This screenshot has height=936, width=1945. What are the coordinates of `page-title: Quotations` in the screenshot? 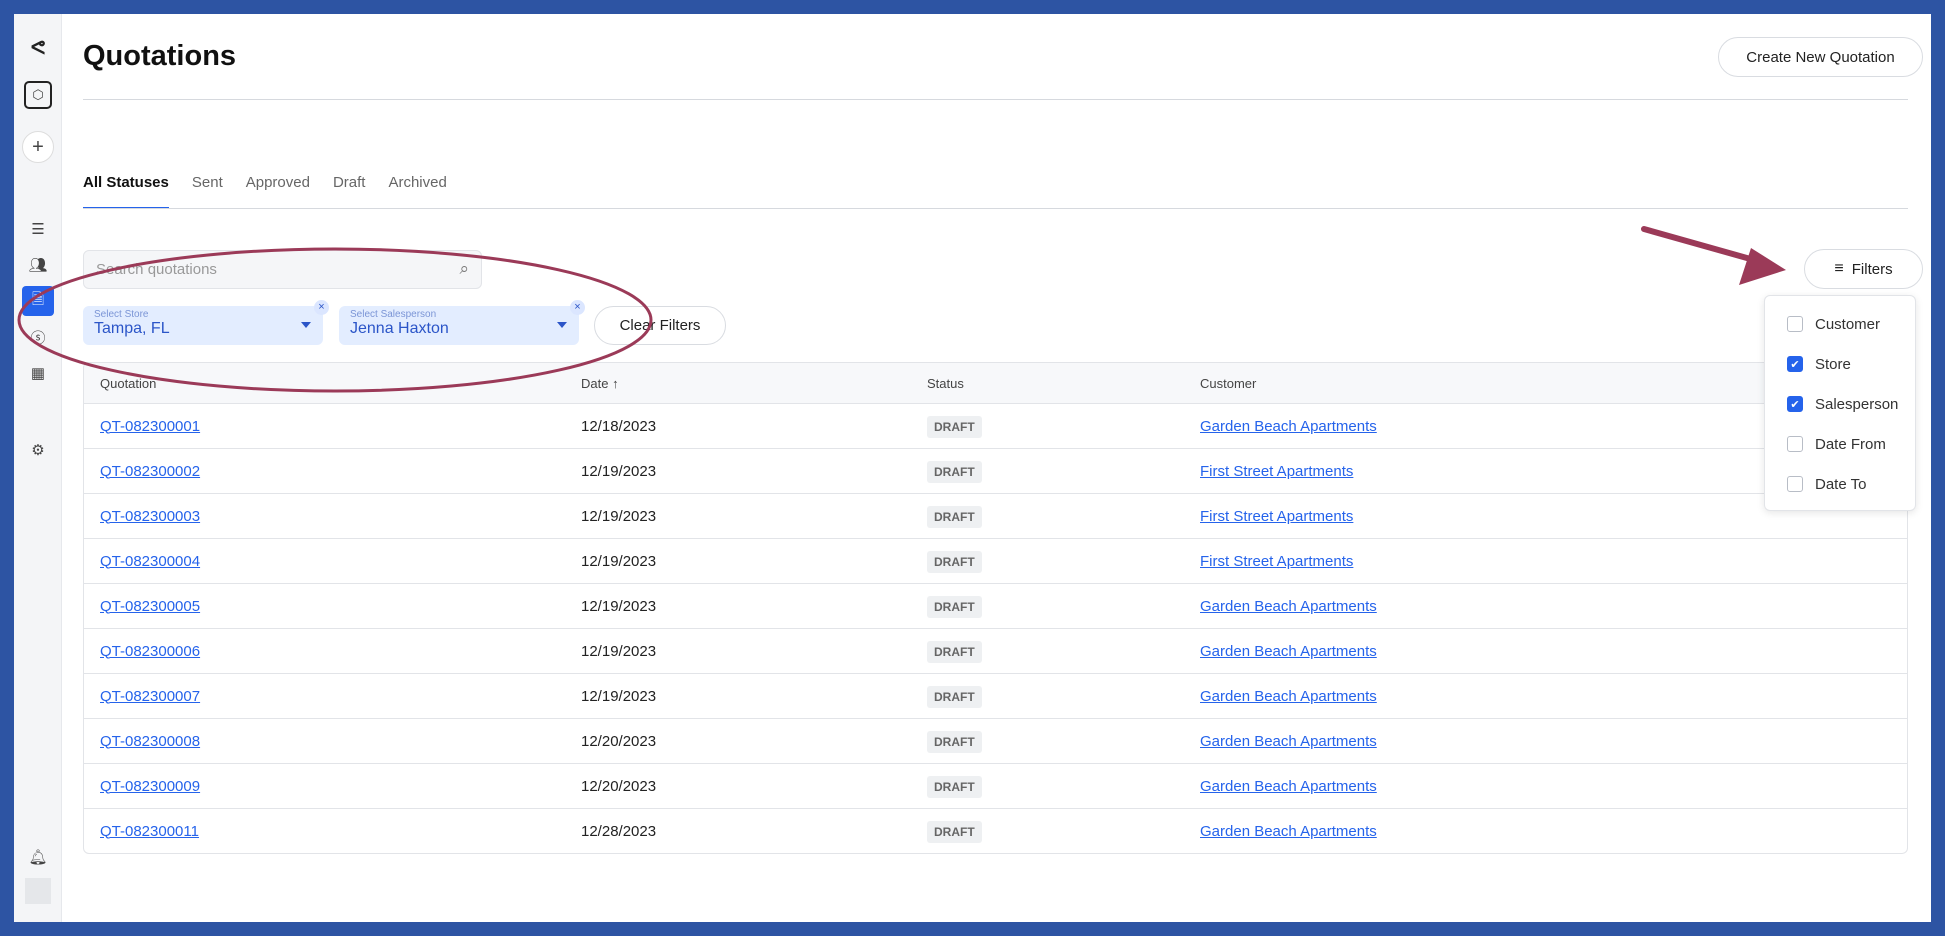 It's located at (160, 56).